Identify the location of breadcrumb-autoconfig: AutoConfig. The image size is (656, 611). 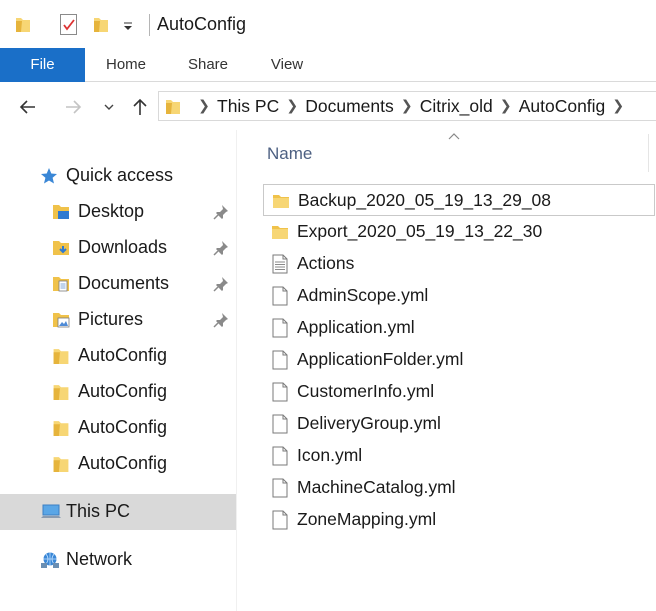
(562, 106).